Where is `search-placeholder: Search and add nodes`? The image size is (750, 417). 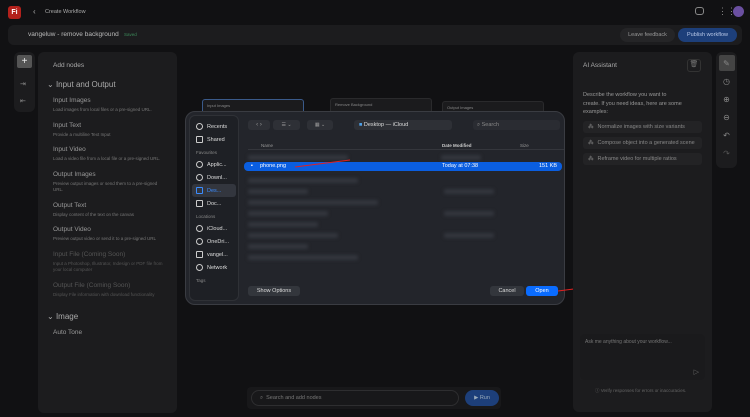 search-placeholder: Search and add nodes is located at coordinates (294, 398).